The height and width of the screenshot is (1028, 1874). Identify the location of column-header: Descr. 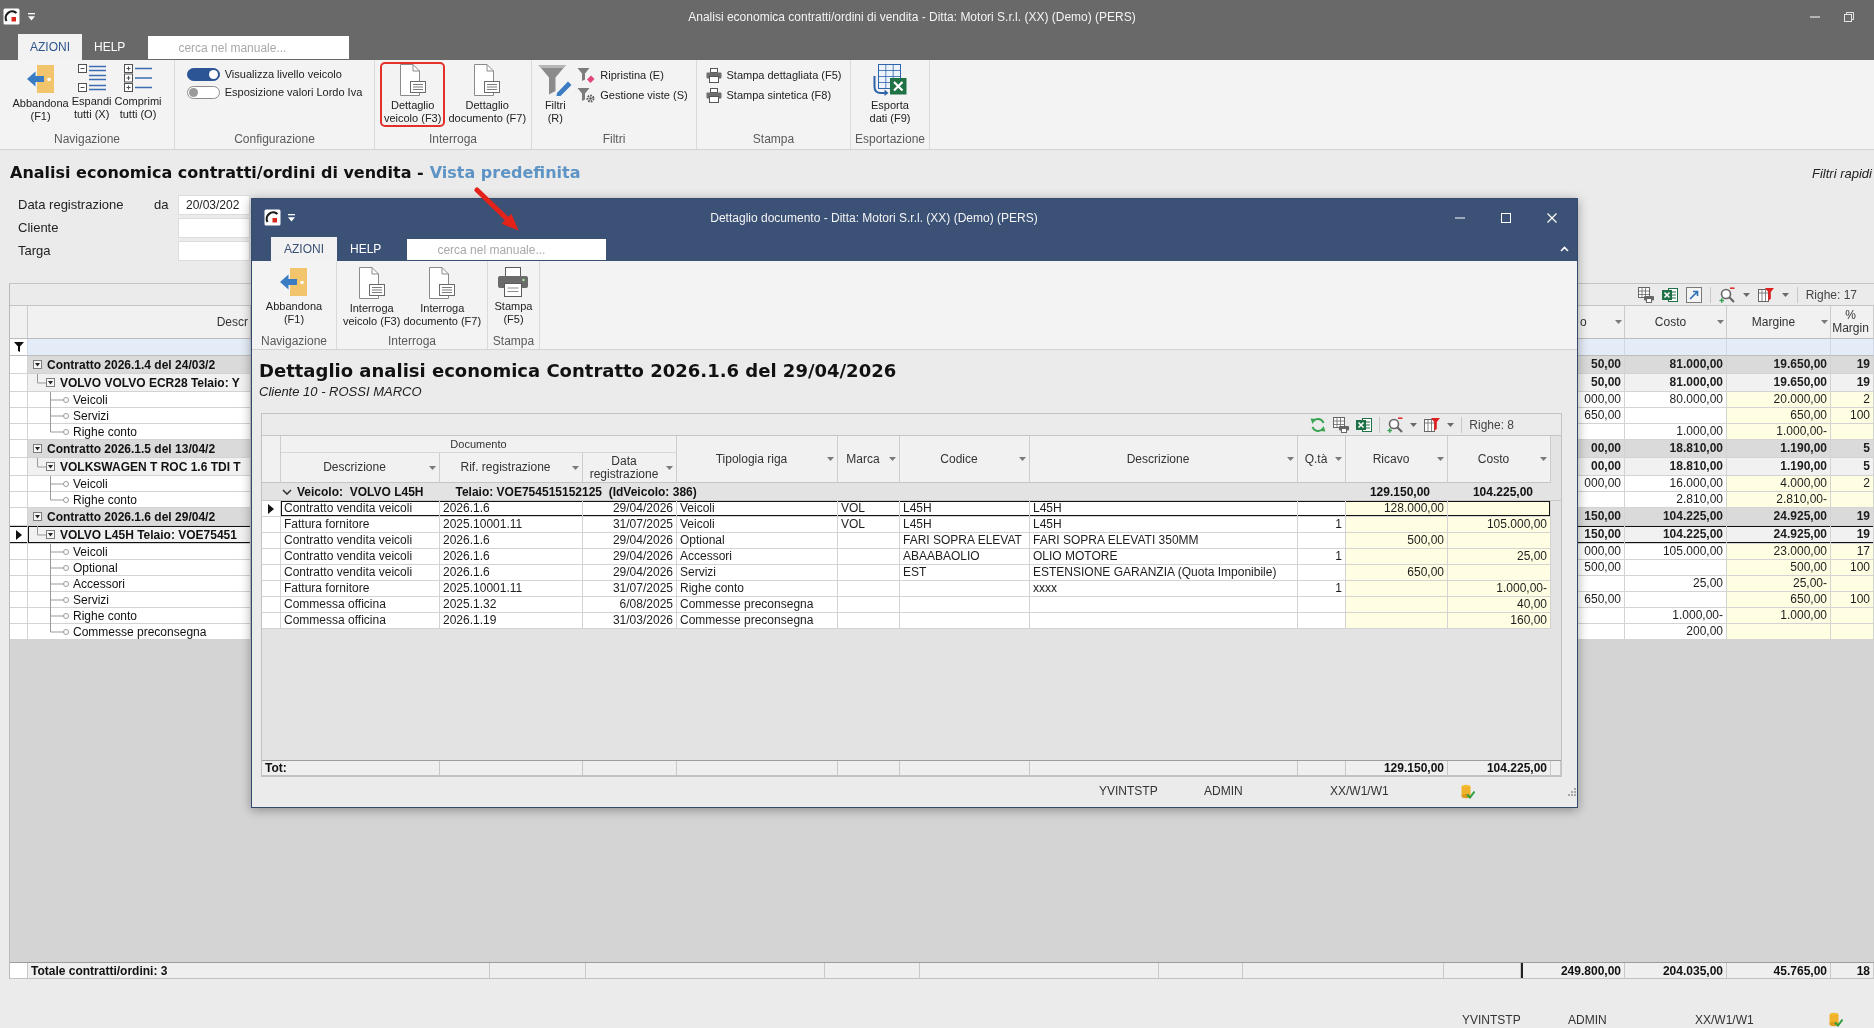
(139, 322).